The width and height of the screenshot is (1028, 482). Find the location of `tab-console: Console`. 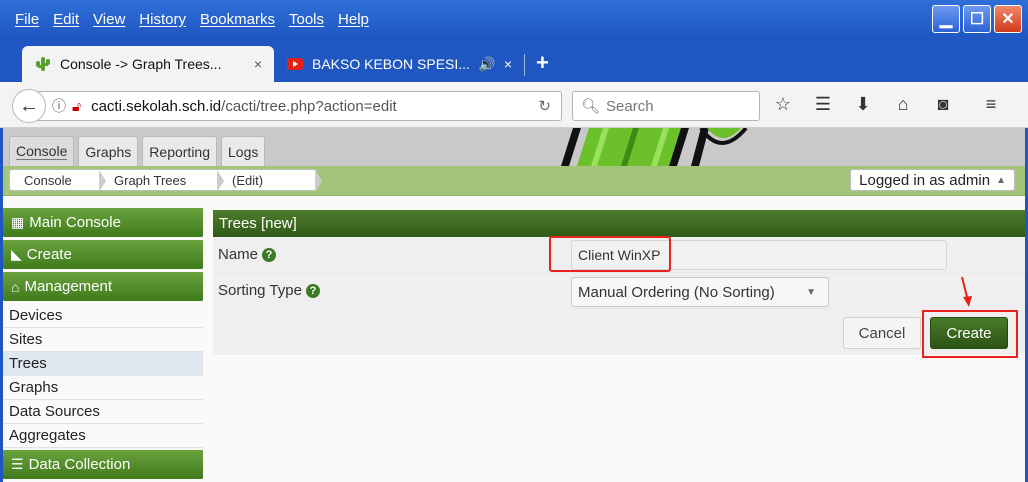

tab-console: Console is located at coordinates (42, 151).